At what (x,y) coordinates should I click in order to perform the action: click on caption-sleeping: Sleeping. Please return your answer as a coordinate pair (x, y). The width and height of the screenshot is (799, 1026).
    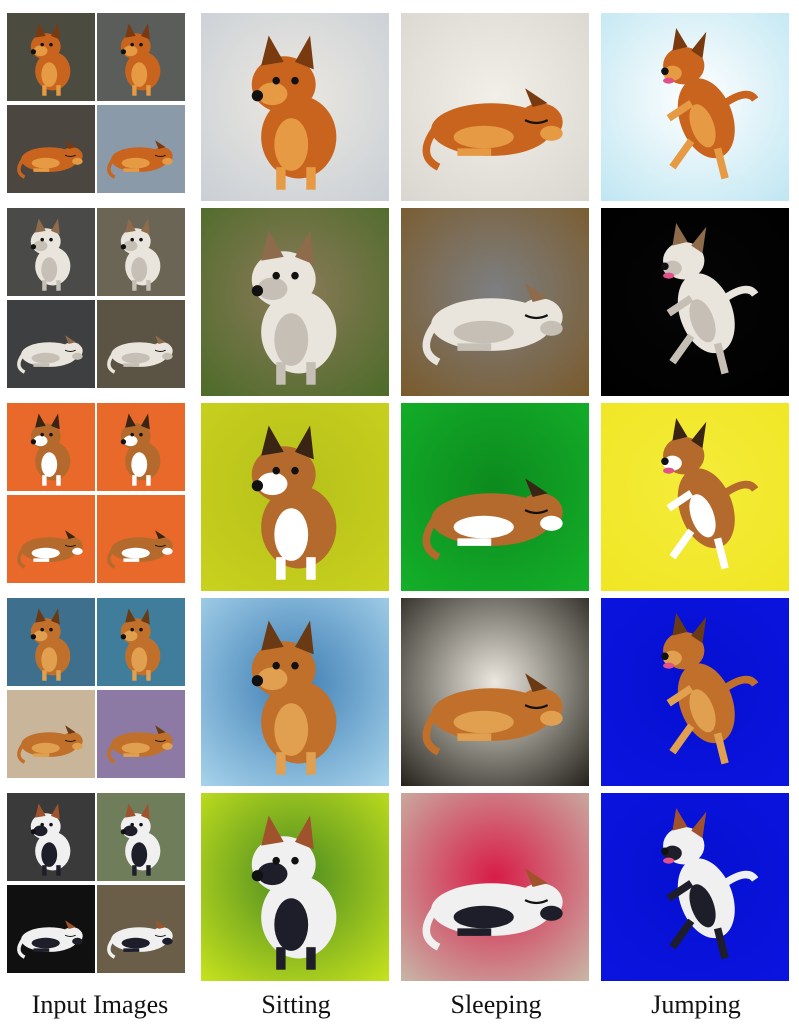
    Looking at the image, I should click on (496, 1004).